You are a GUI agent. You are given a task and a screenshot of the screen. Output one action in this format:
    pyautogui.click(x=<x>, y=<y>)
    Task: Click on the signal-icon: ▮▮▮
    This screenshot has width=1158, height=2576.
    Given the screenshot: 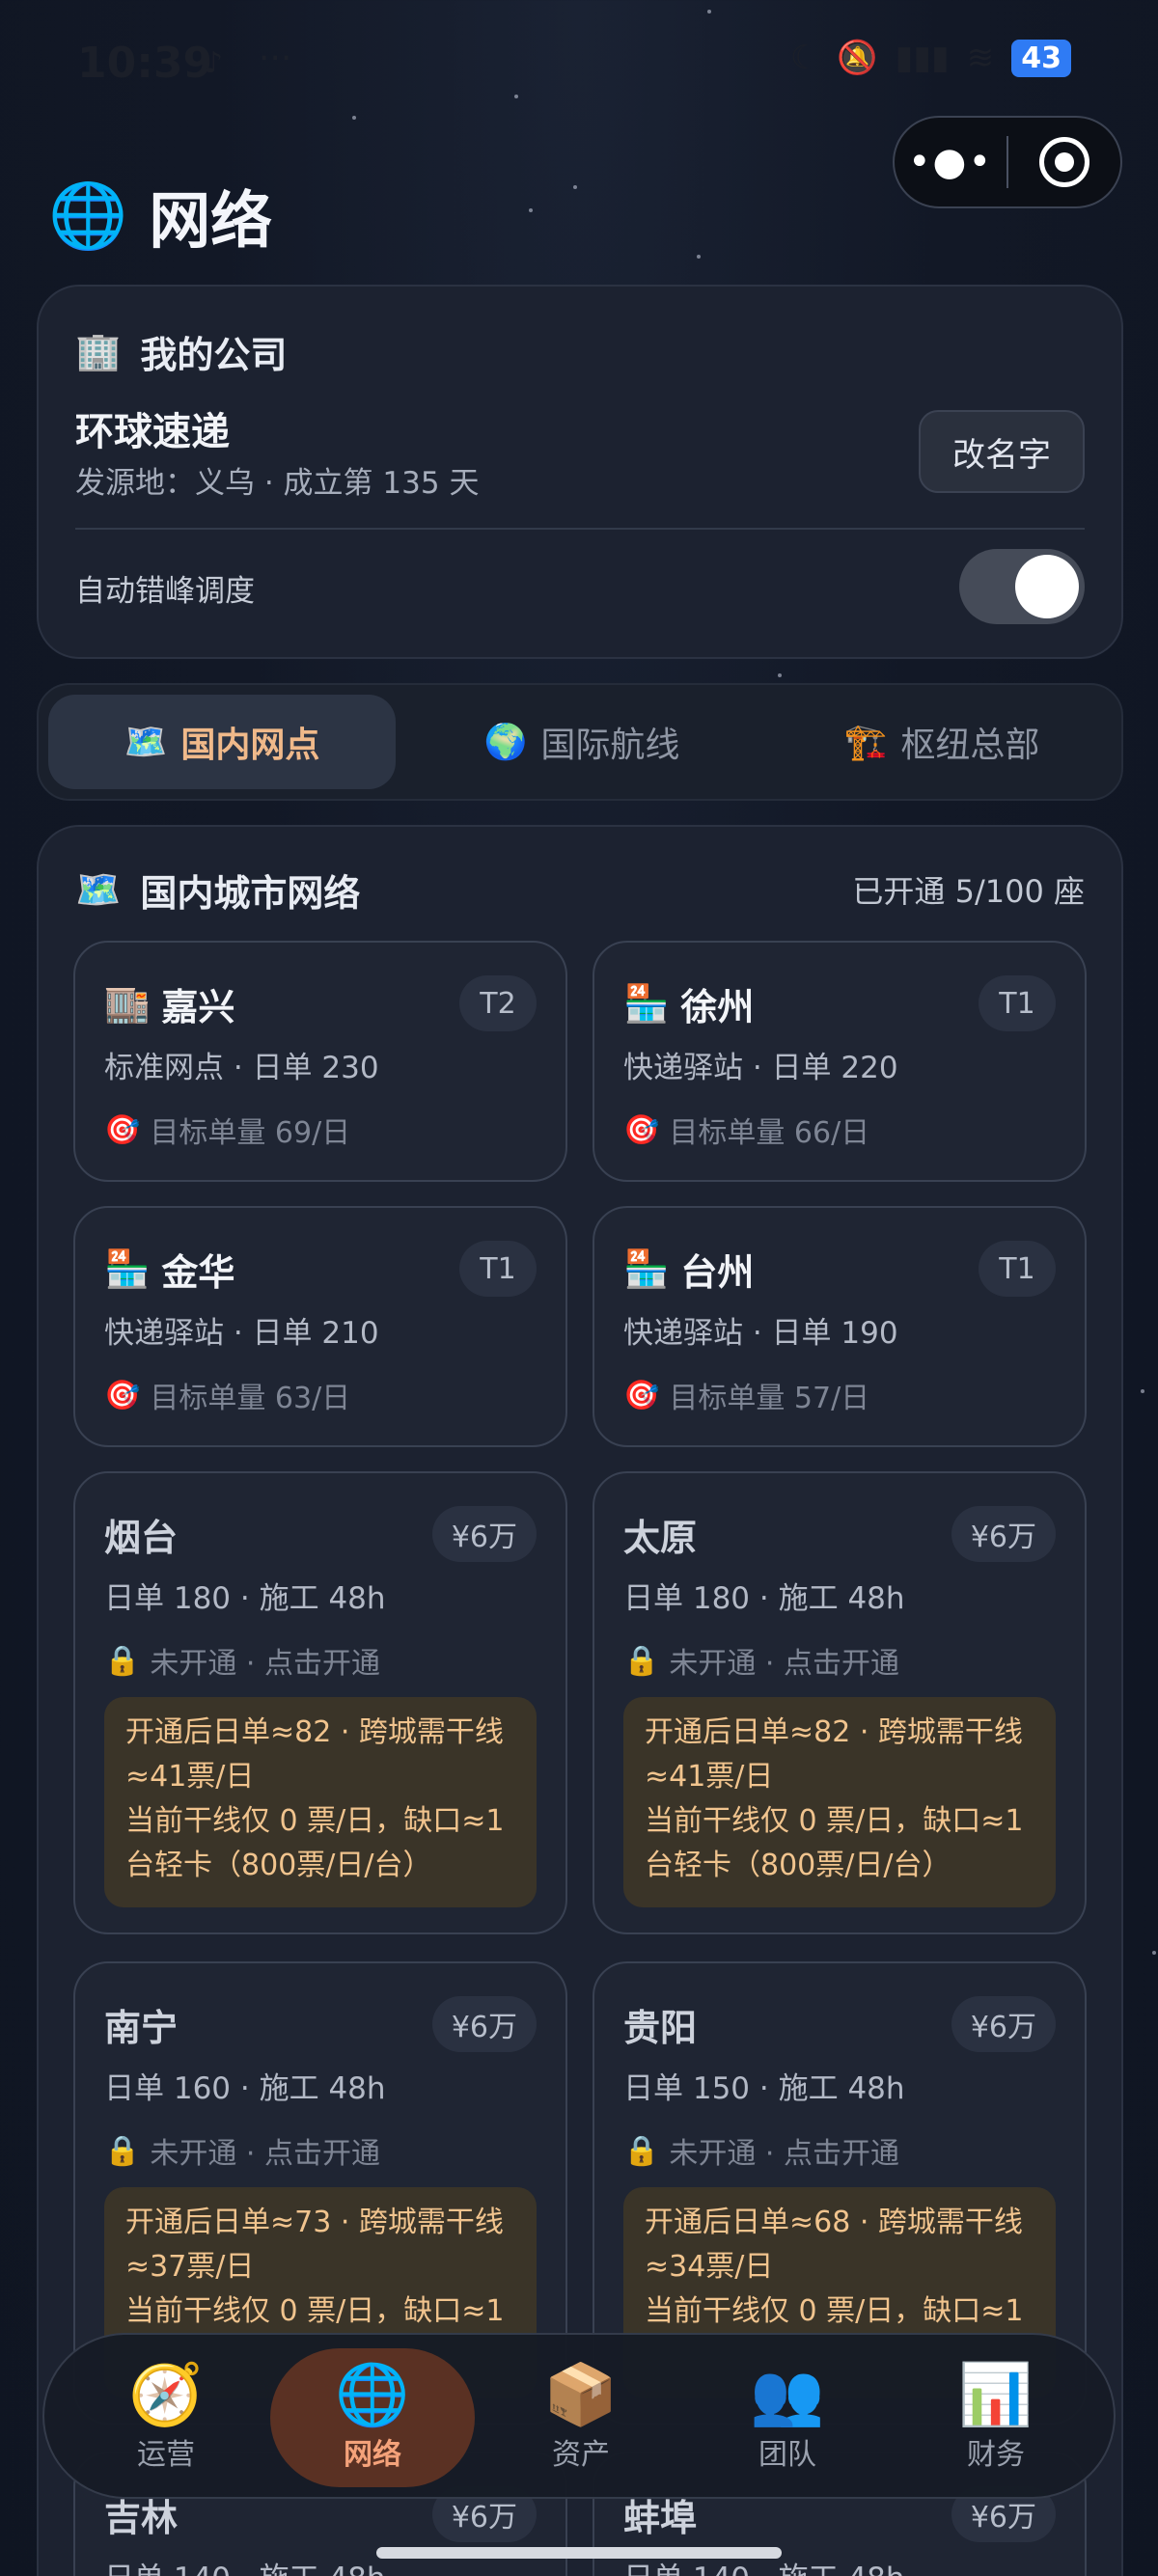 What is the action you would take?
    pyautogui.click(x=922, y=58)
    